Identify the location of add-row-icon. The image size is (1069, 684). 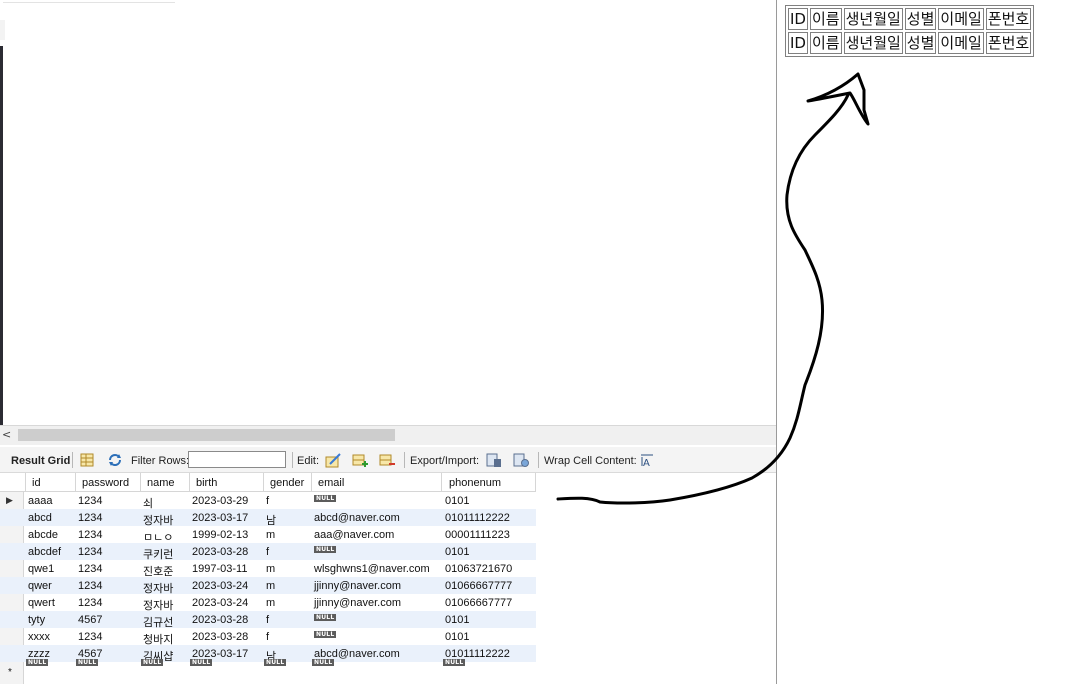
(360, 460).